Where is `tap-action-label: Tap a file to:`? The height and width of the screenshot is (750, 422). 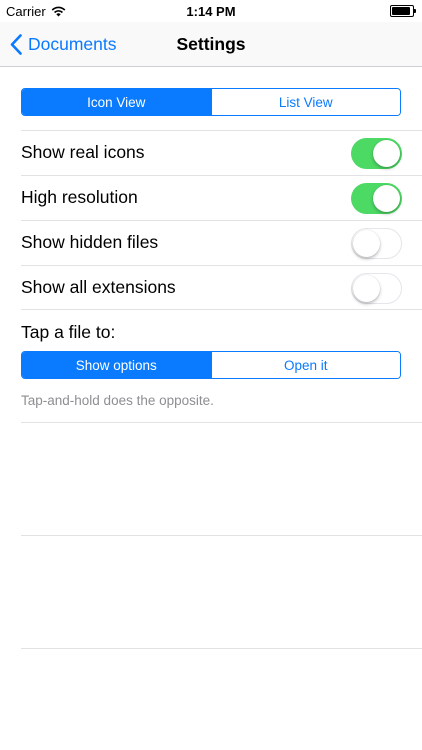
tap-action-label: Tap a file to: is located at coordinates (68, 332).